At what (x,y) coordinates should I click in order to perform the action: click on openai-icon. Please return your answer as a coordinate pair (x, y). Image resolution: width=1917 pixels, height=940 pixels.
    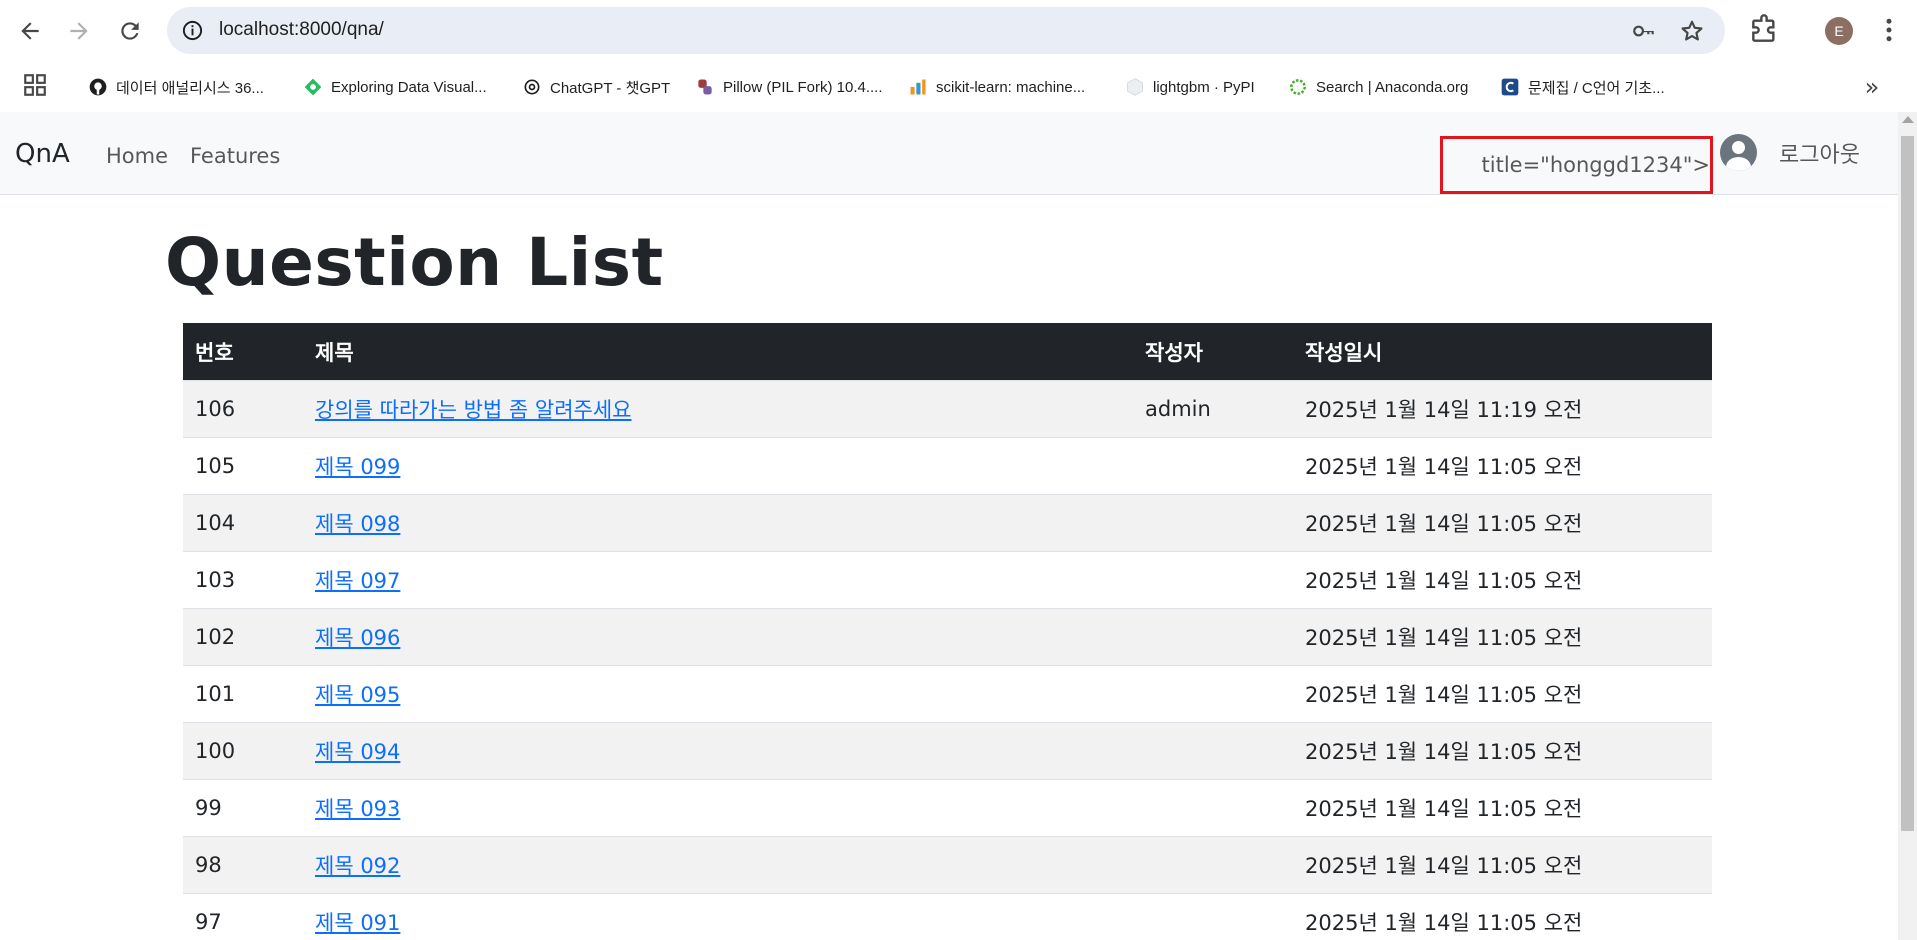
    Looking at the image, I should click on (532, 87).